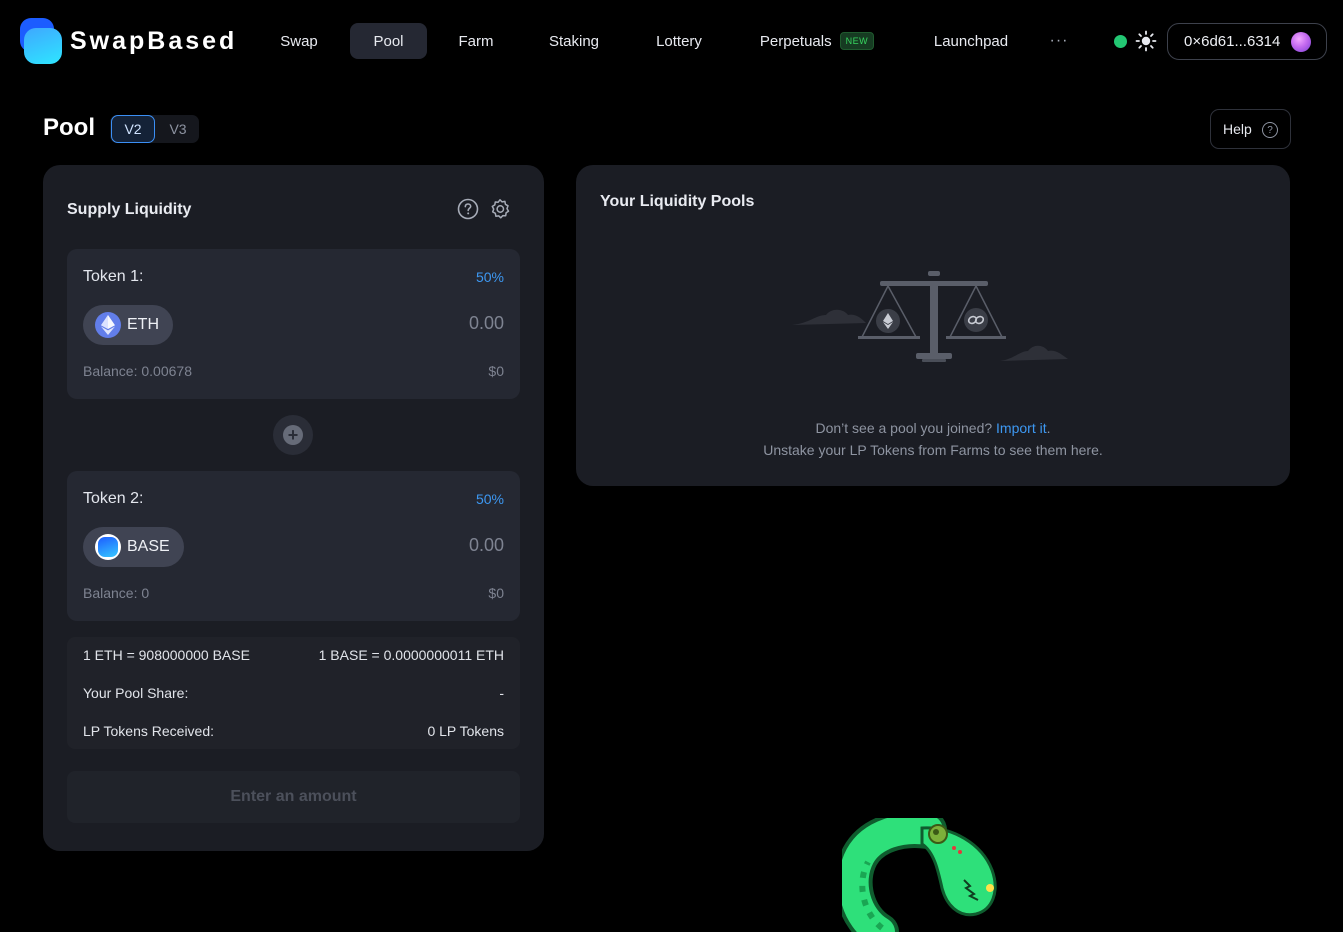  What do you see at coordinates (574, 41) in the screenshot?
I see `nav-staking: Staking` at bounding box center [574, 41].